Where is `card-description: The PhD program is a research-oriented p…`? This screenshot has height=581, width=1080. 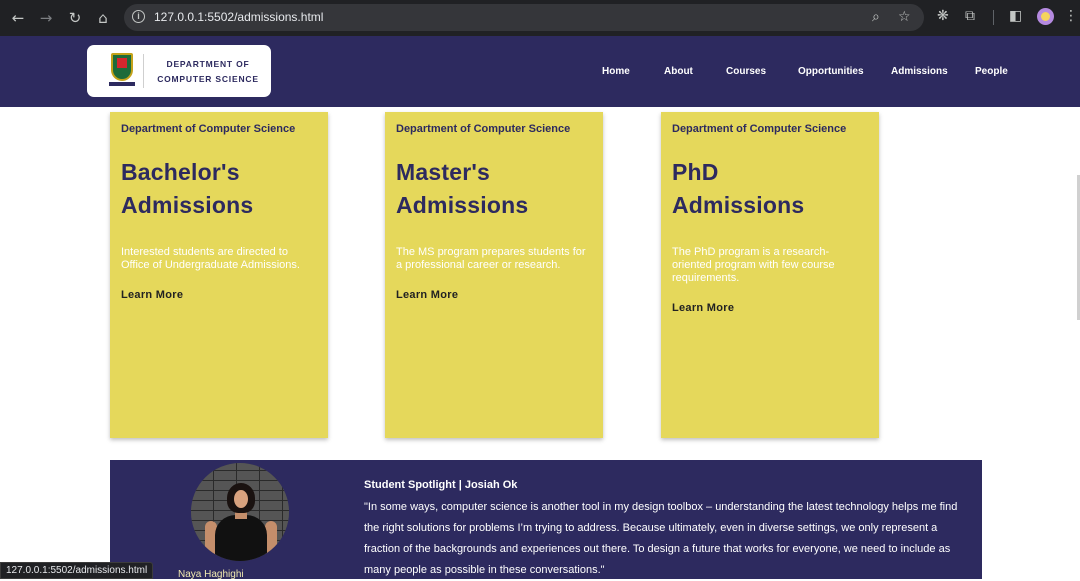
card-description: The PhD program is a research-oriented p… is located at coordinates (753, 265).